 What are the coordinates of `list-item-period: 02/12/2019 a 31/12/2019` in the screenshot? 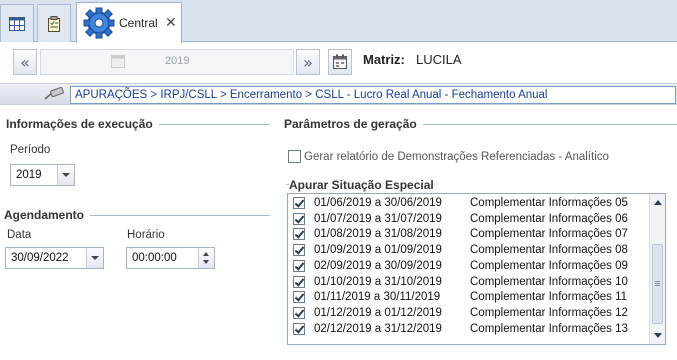 It's located at (378, 328).